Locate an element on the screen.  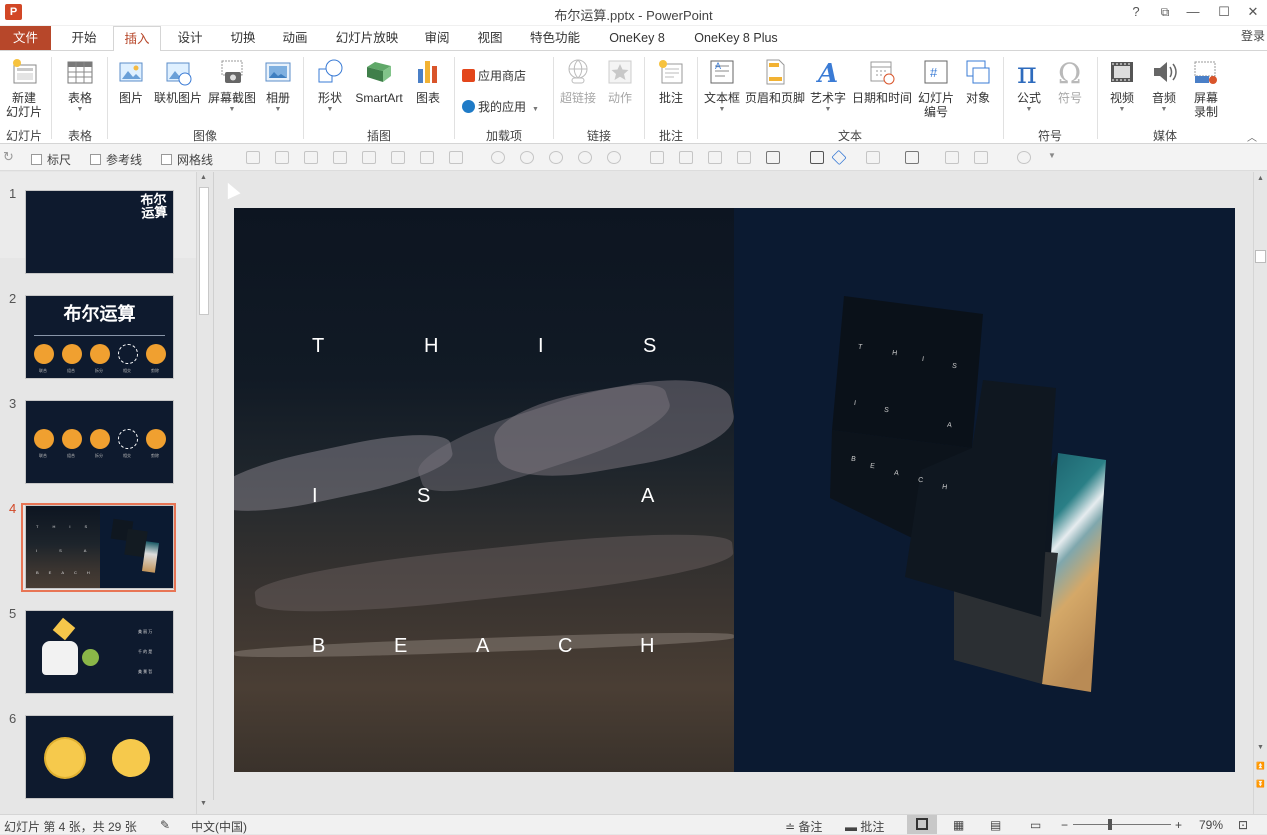
align-right-icon is located at coordinates (369, 157).